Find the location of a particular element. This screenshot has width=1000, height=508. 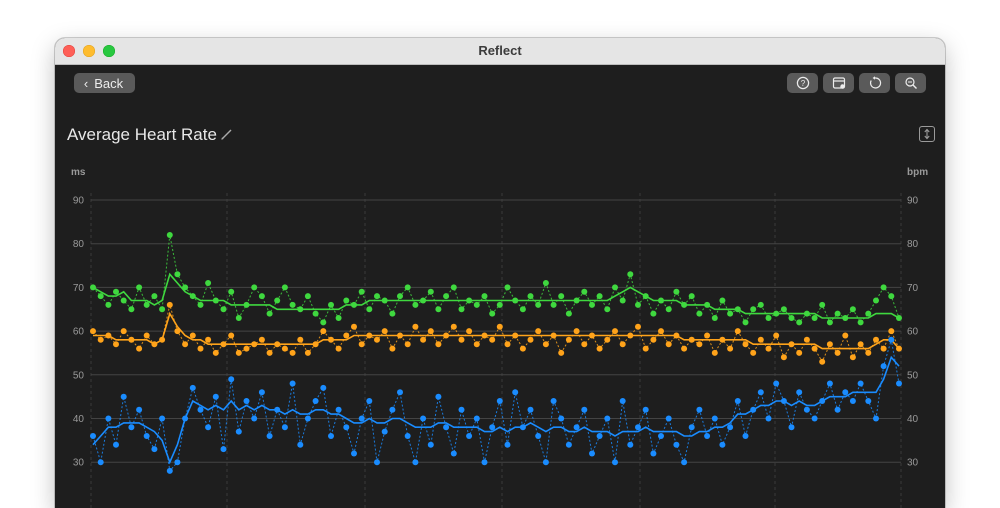

y-tick-label-left: 40 is located at coordinates (79, 419).